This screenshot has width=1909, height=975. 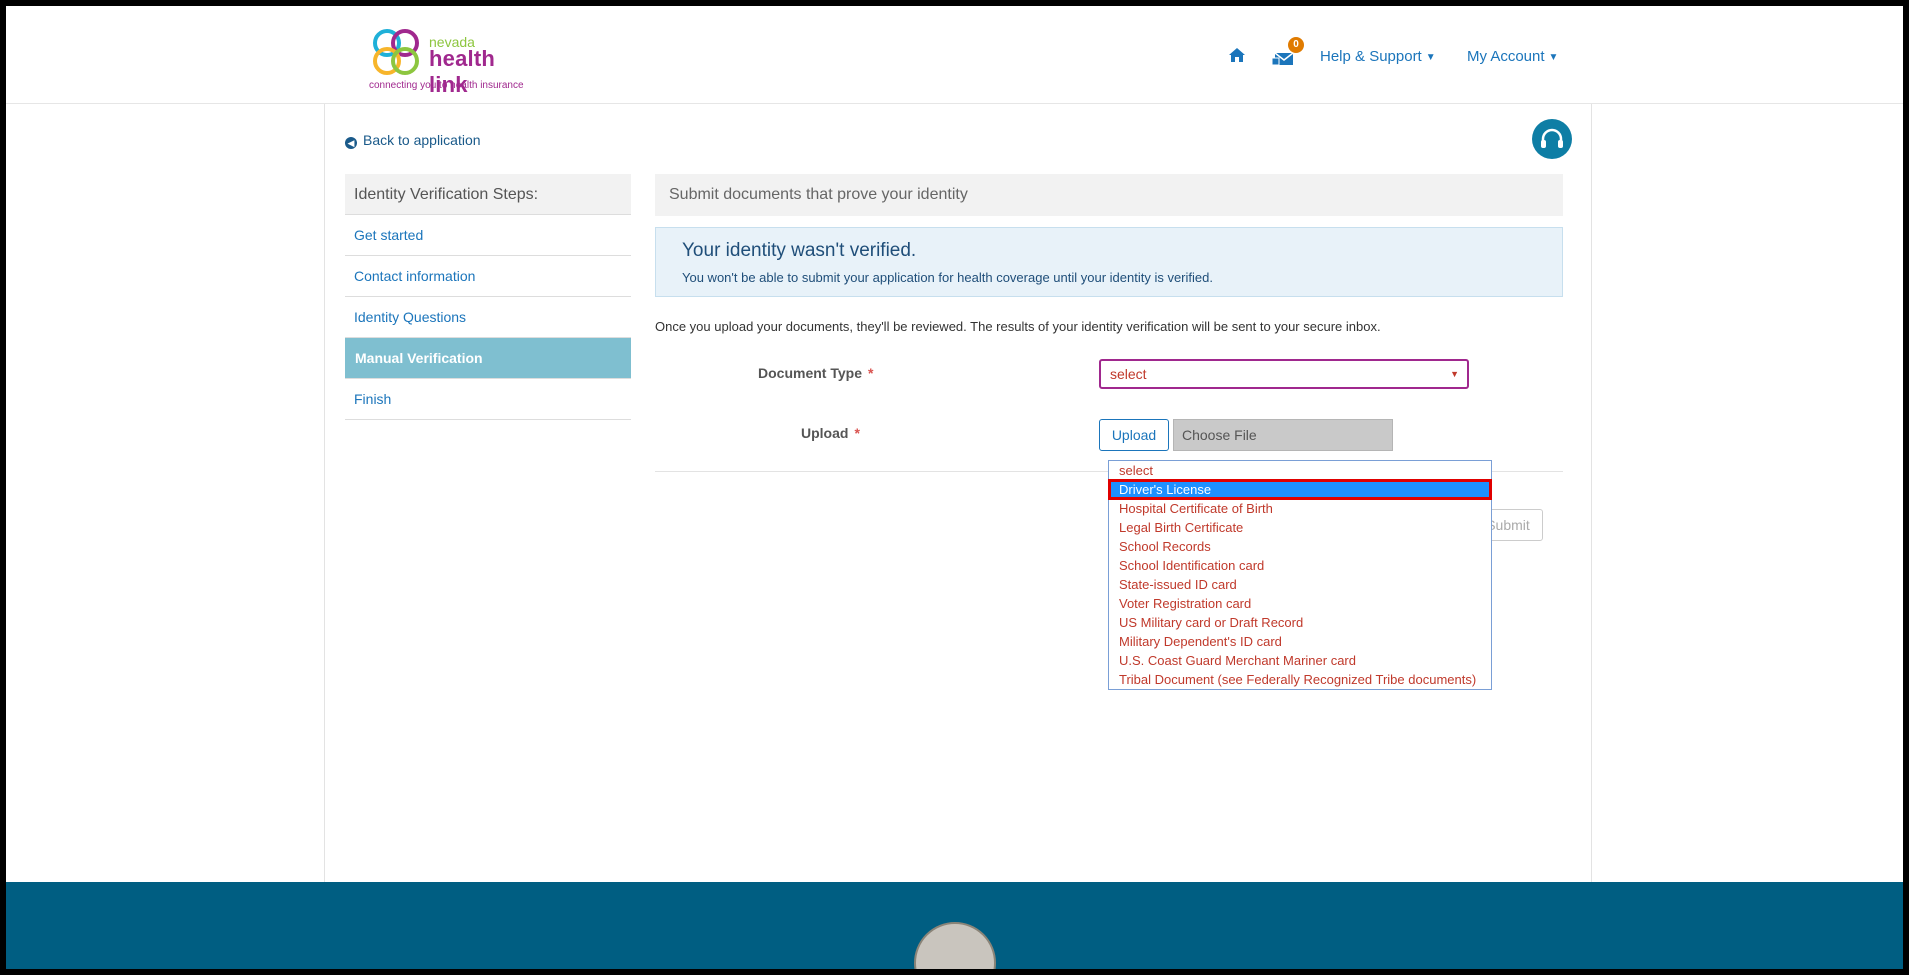 I want to click on option-legal-birth-certificate: Legal Birth Certificate, so click(x=1300, y=527).